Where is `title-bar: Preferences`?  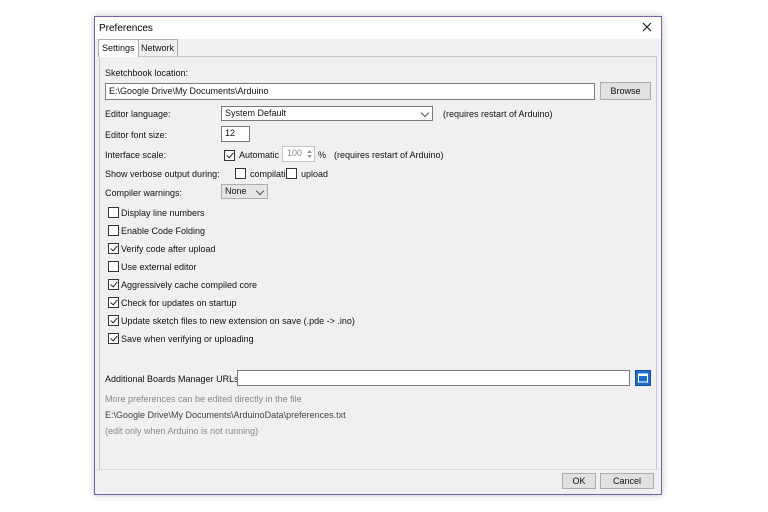
title-bar: Preferences is located at coordinates (378, 28).